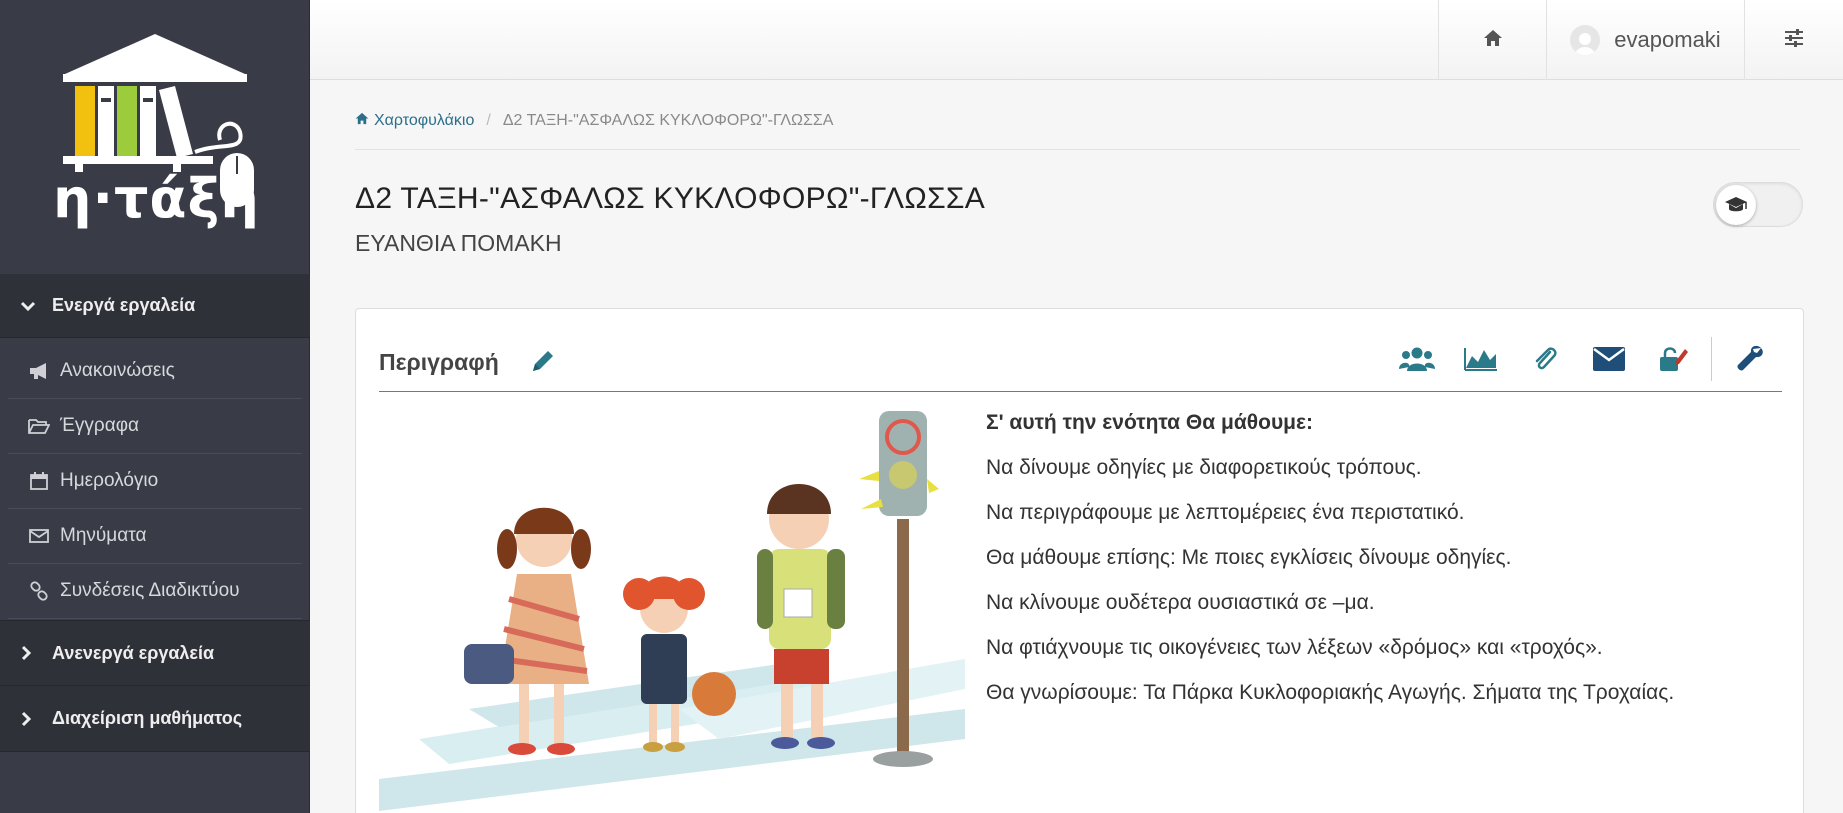 Image resolution: width=1843 pixels, height=813 pixels. Describe the element at coordinates (103, 535) in the screenshot. I see `sidebar-item-label: Μηνύματα` at that location.